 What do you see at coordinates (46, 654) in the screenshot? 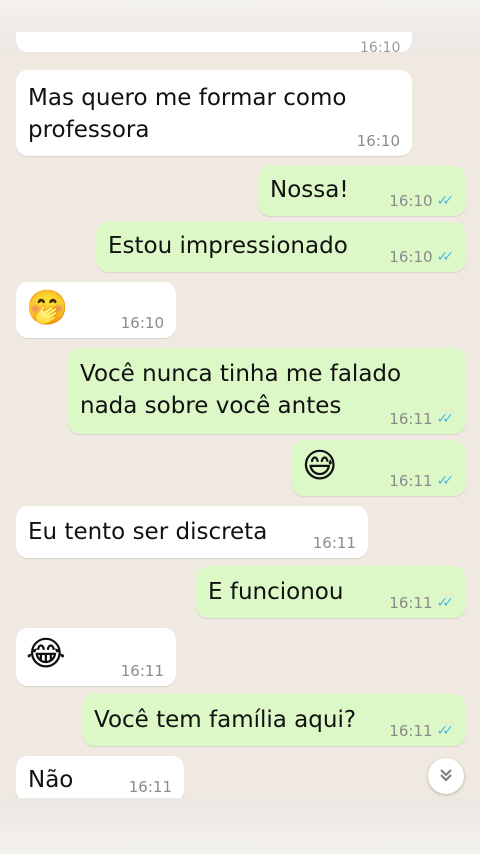
I see `message-emoji: 😂` at bounding box center [46, 654].